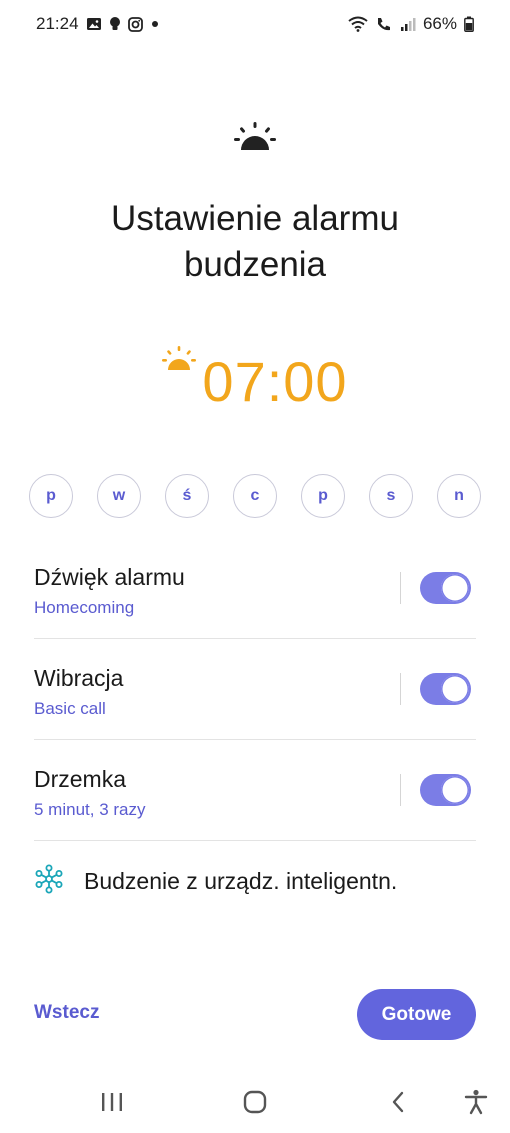  What do you see at coordinates (119, 496) in the screenshot?
I see `day-chip-tuesday: w` at bounding box center [119, 496].